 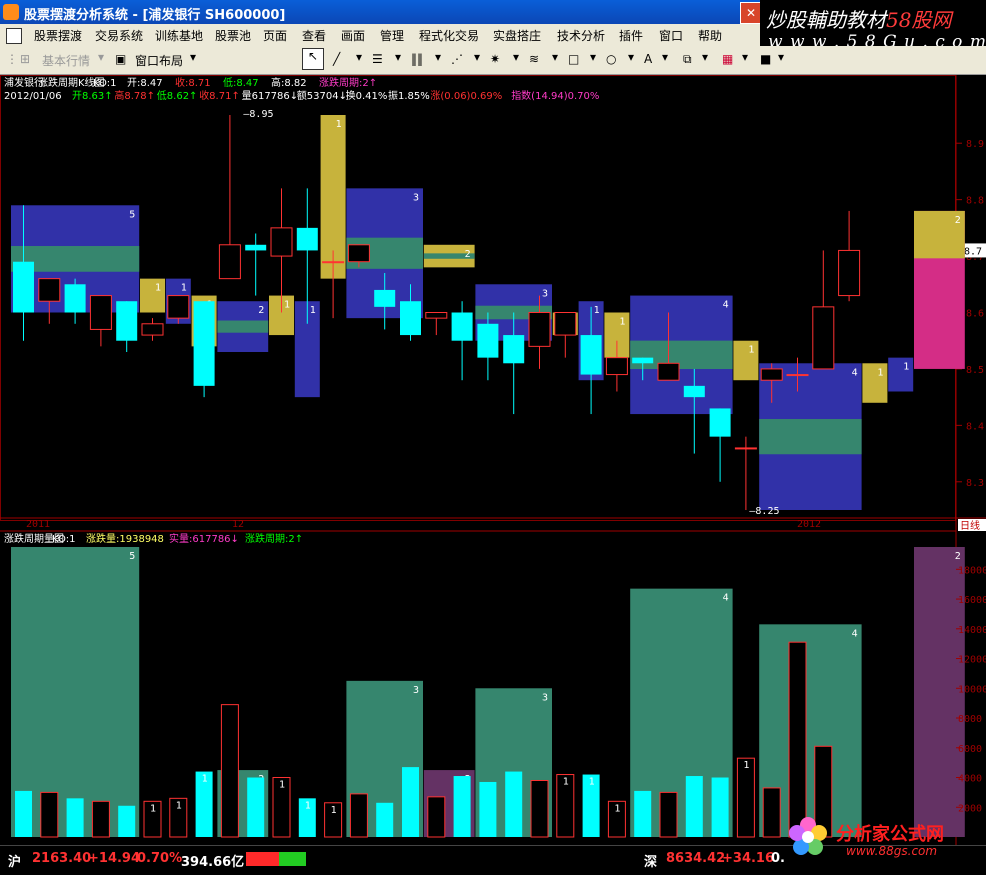 What do you see at coordinates (687, 59) in the screenshot?
I see `copy-icon: ⧉` at bounding box center [687, 59].